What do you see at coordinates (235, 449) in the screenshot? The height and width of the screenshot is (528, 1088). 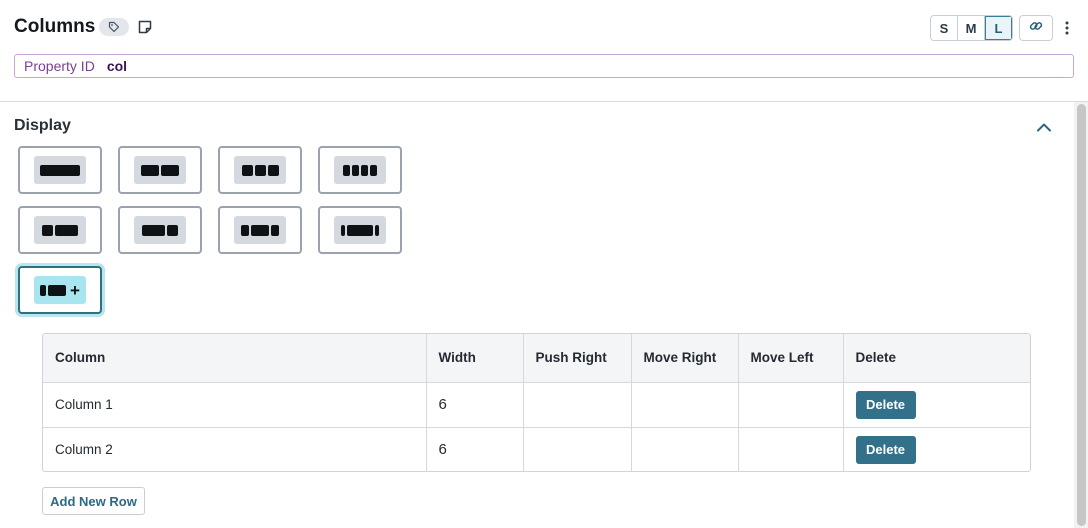 I see `column-name-cell: Column 2` at bounding box center [235, 449].